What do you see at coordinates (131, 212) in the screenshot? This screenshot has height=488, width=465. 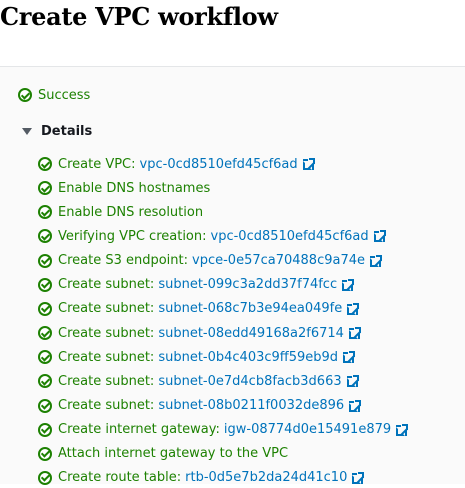 I see `step-label: Enable DNS resolution` at bounding box center [131, 212].